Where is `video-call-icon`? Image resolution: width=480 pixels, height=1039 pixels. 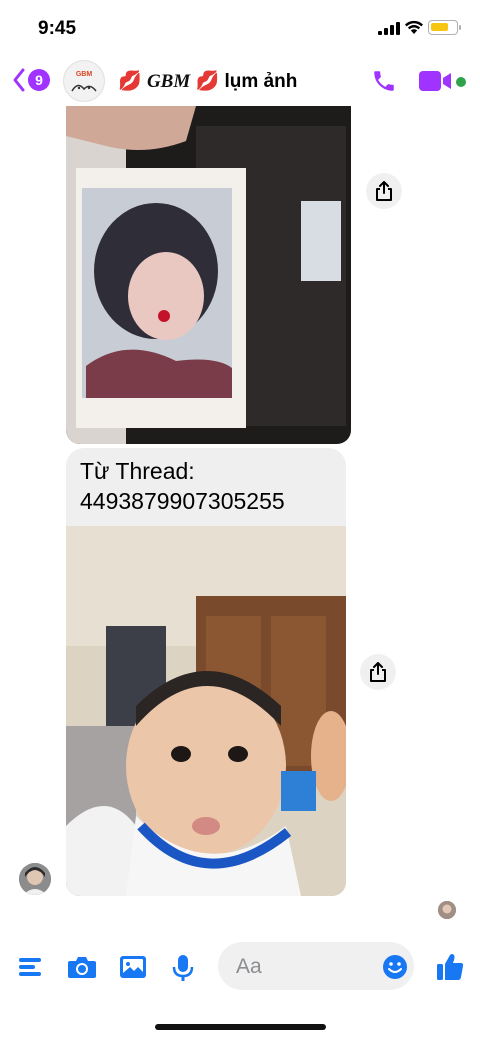 video-call-icon is located at coordinates (436, 81).